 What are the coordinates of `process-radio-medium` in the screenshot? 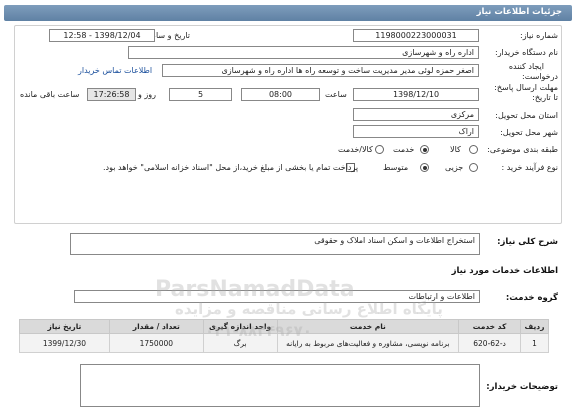 It's located at (424, 167).